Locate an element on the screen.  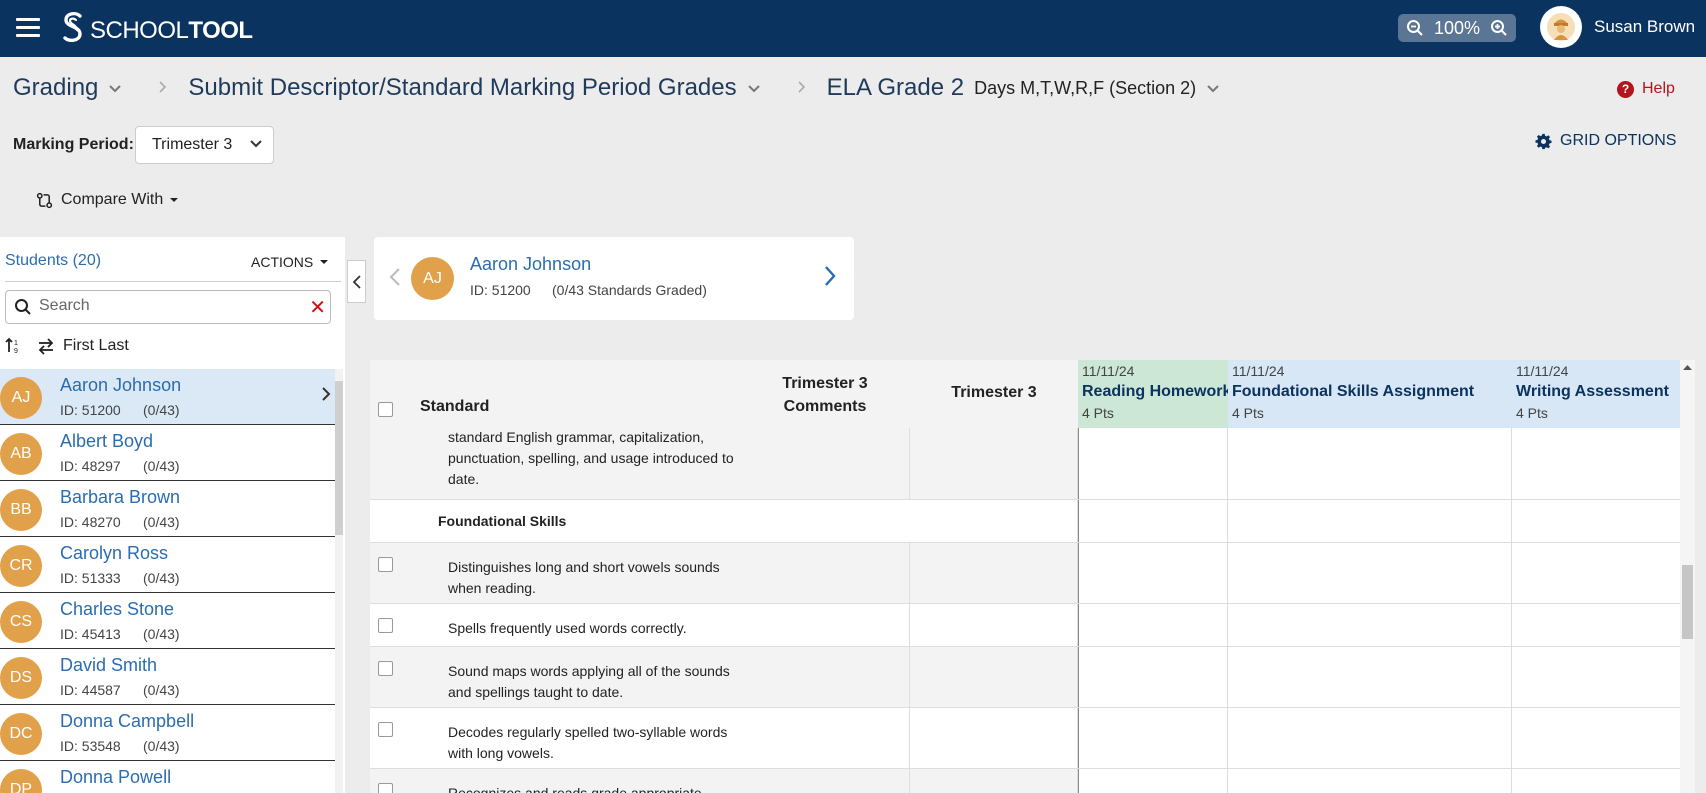
sort-label: First Last is located at coordinates (96, 346).